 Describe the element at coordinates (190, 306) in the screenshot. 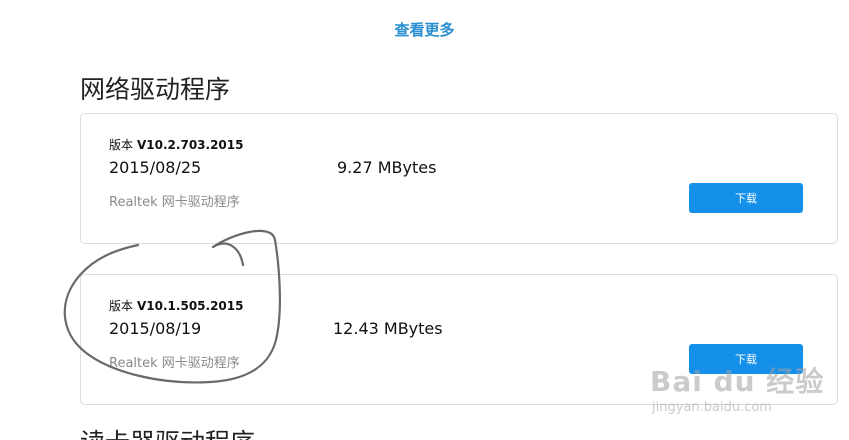

I see `version-number: V10.1.505.2015` at that location.